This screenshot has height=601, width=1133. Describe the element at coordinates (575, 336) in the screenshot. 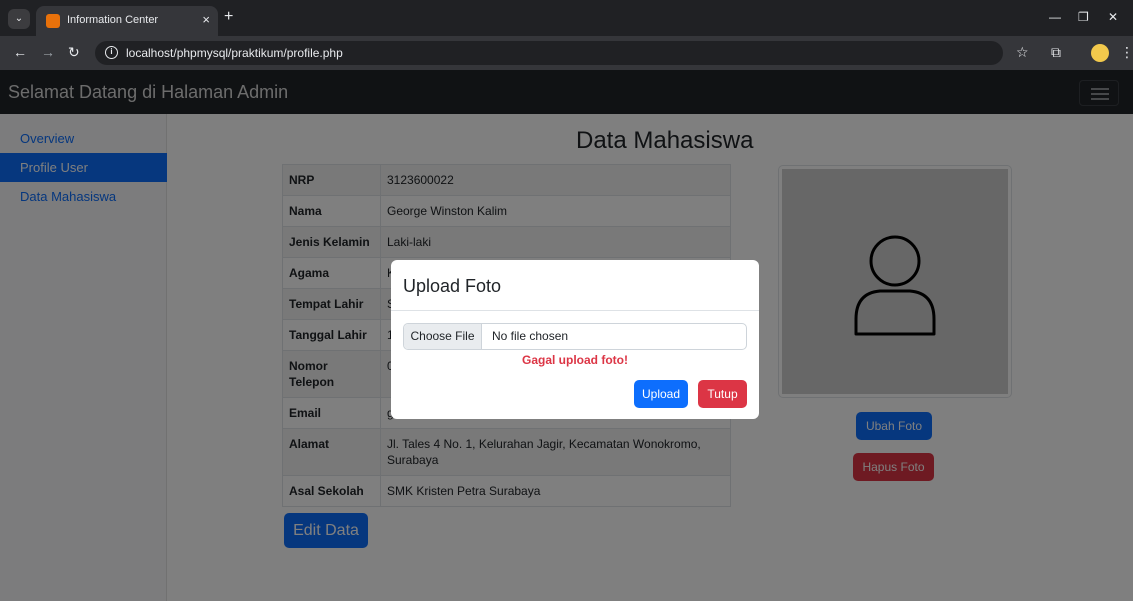

I see `file-input: Choose File No file chosen` at that location.